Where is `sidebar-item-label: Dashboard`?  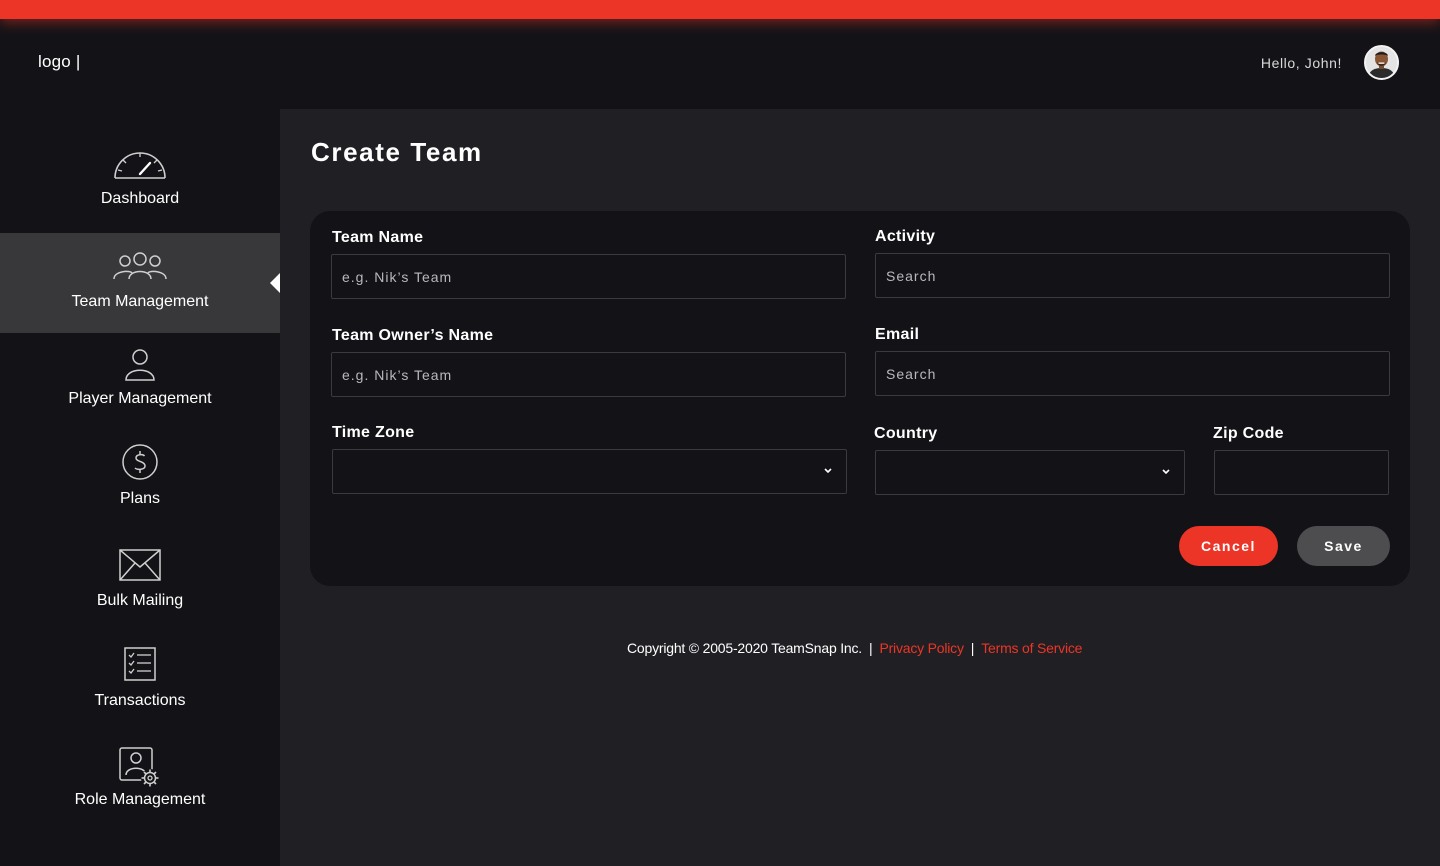
sidebar-item-label: Dashboard is located at coordinates (140, 198).